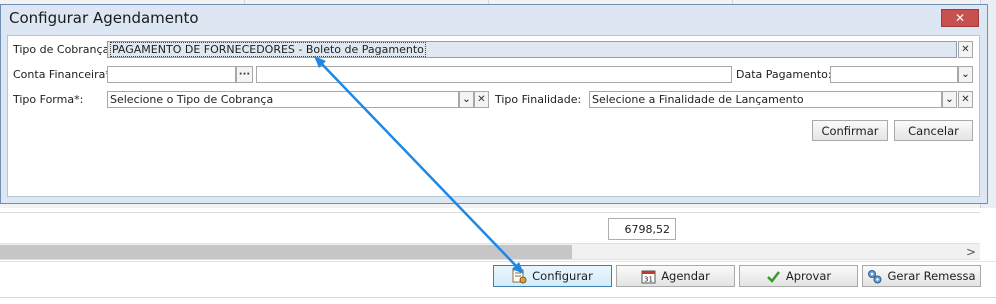 This screenshot has width=996, height=304. I want to click on data-pagamento-chevron-down-icon: ⌄, so click(965, 74).